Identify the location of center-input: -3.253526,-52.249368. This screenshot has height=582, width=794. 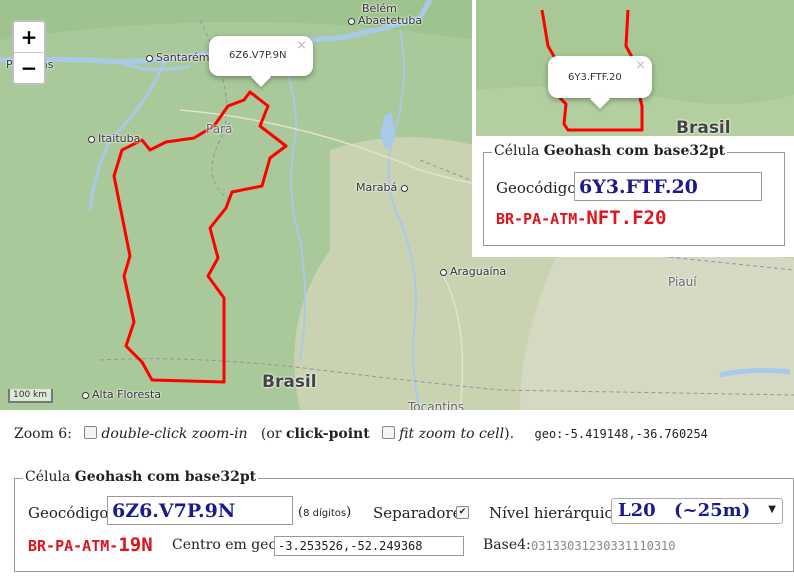
(369, 546).